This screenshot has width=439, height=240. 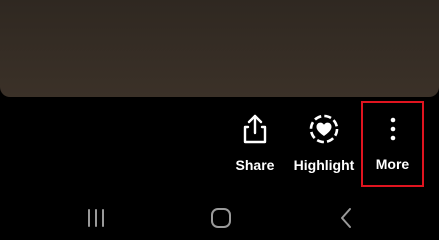 I want to click on more-button: More, so click(x=392, y=144).